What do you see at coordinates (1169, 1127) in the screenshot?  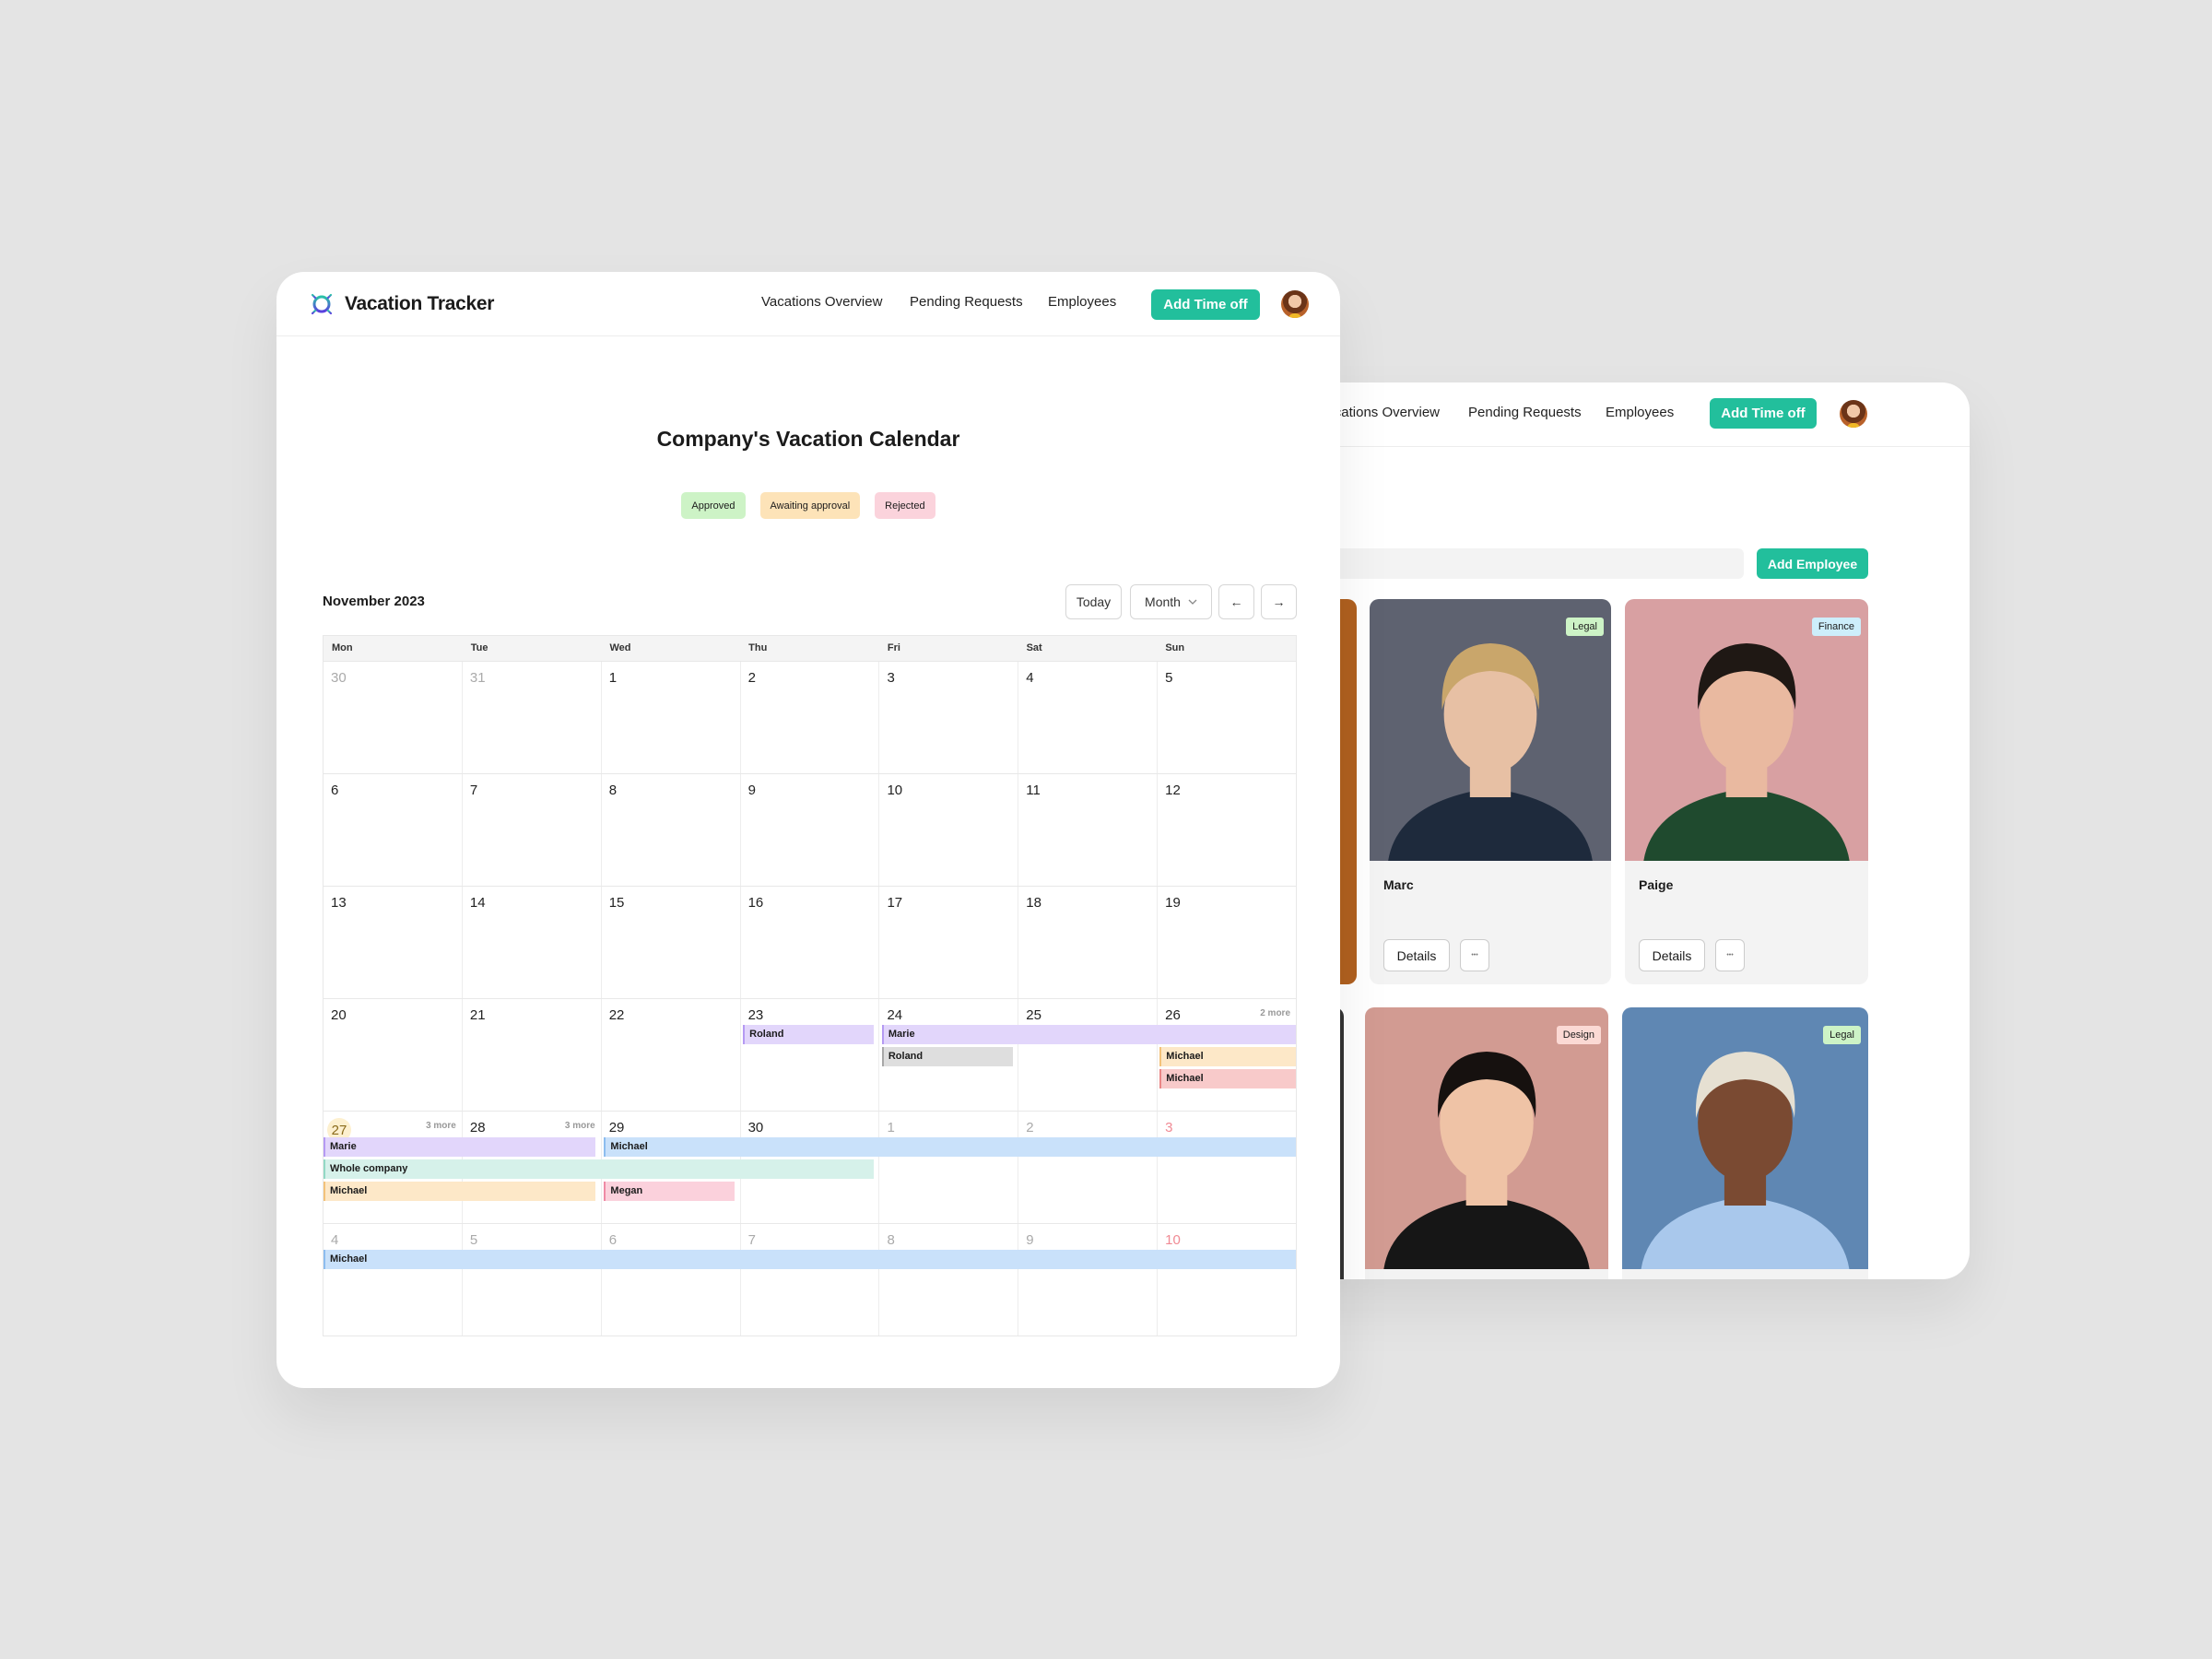 I see `day-number: 3` at bounding box center [1169, 1127].